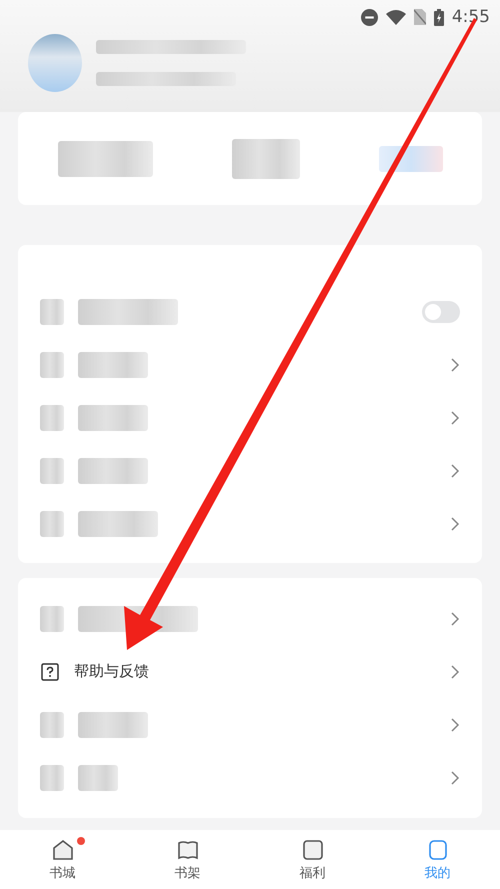 This screenshot has width=500, height=889. Describe the element at coordinates (255, 671) in the screenshot. I see `menu-item-label: 帮助与反馈` at that location.